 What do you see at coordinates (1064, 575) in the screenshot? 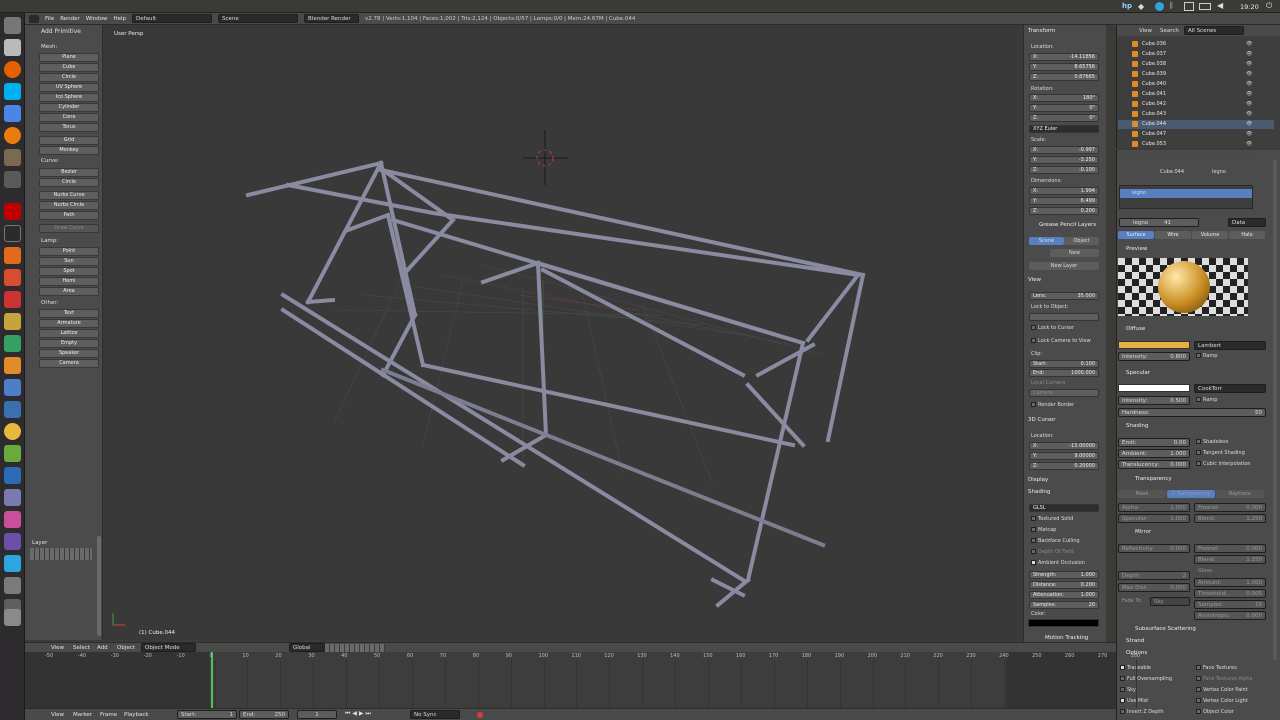
I see `ao-field: Strength: 1.000` at bounding box center [1064, 575].